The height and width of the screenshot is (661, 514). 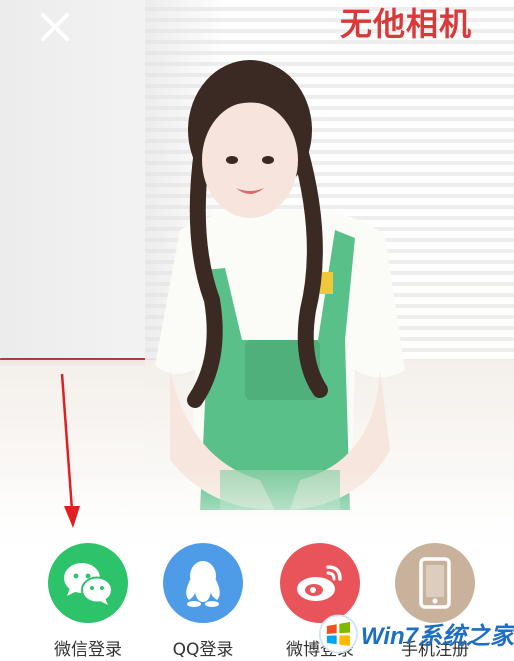 I want to click on wechat-circle, so click(x=88, y=583).